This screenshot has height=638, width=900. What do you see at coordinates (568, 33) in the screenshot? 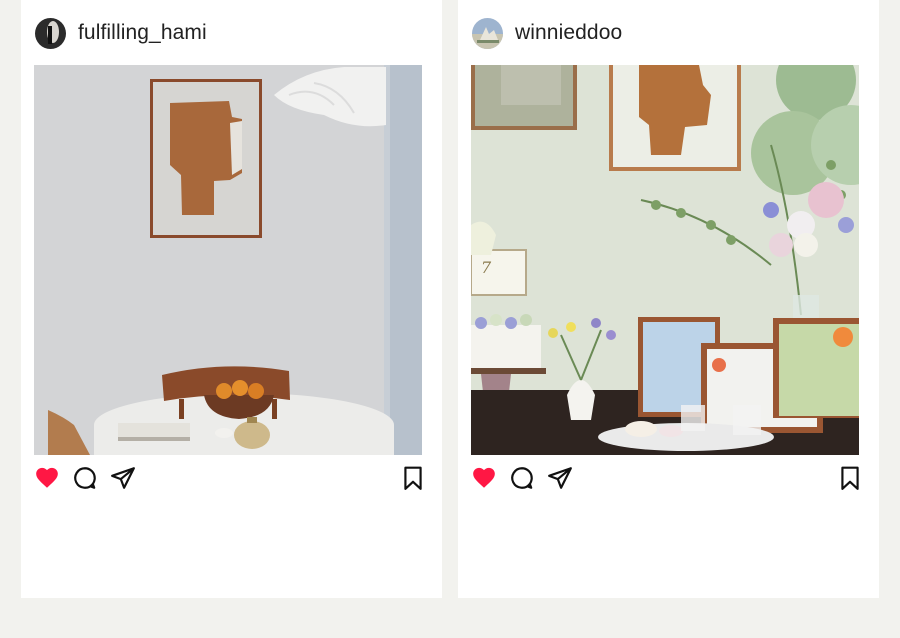
I see `username-label: winnieddoo` at bounding box center [568, 33].